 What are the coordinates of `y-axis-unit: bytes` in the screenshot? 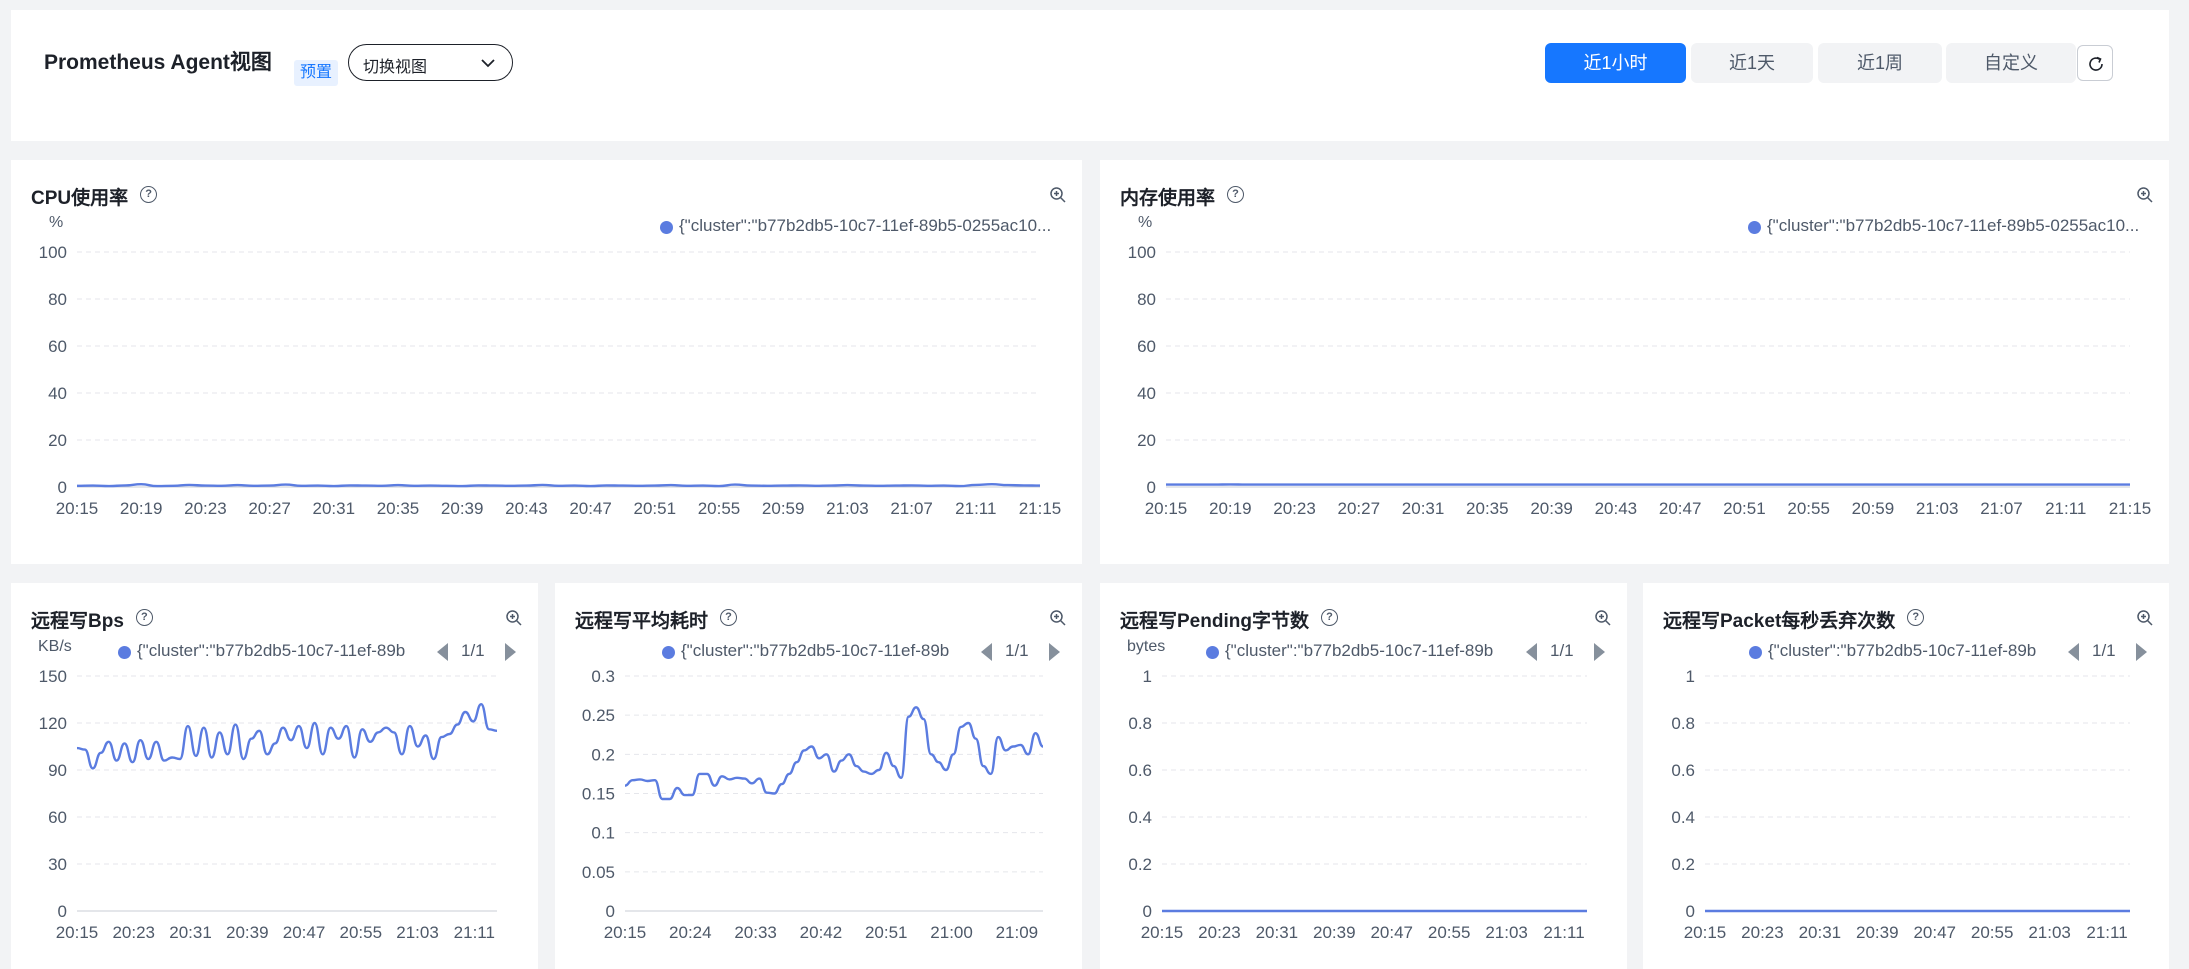 It's located at (1146, 646).